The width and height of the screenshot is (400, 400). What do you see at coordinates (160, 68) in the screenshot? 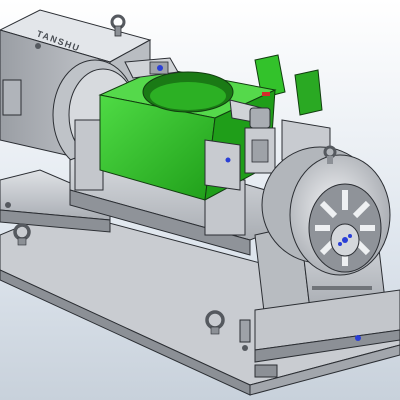
I see `marker-dot` at bounding box center [160, 68].